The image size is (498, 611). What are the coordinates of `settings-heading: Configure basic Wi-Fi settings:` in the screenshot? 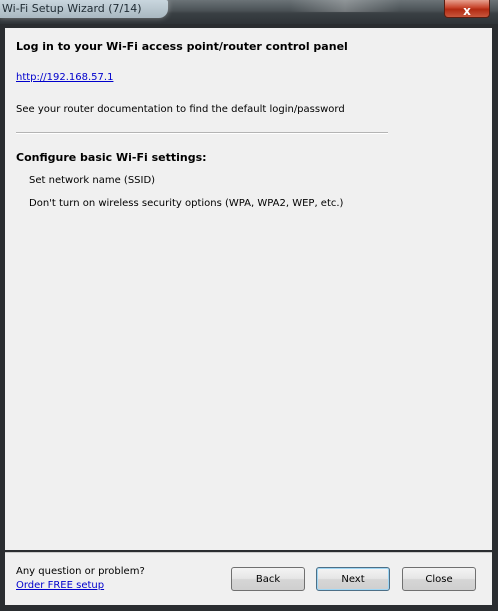 It's located at (111, 157).